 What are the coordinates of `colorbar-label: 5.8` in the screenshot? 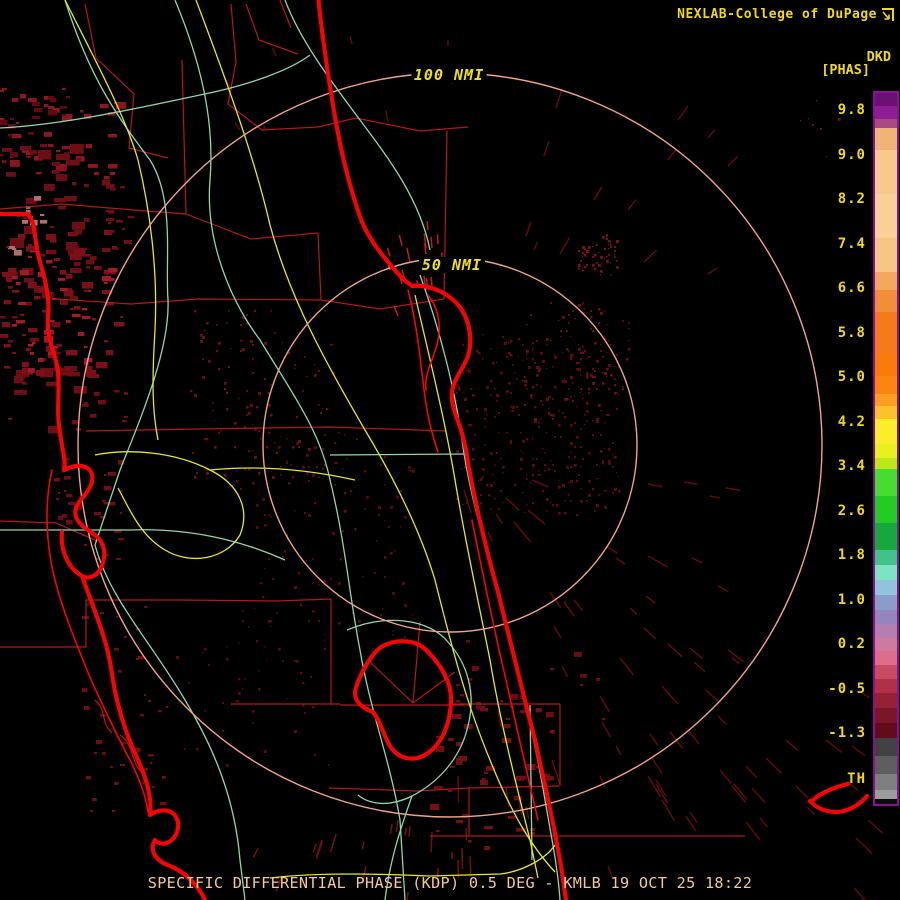 It's located at (851, 333).